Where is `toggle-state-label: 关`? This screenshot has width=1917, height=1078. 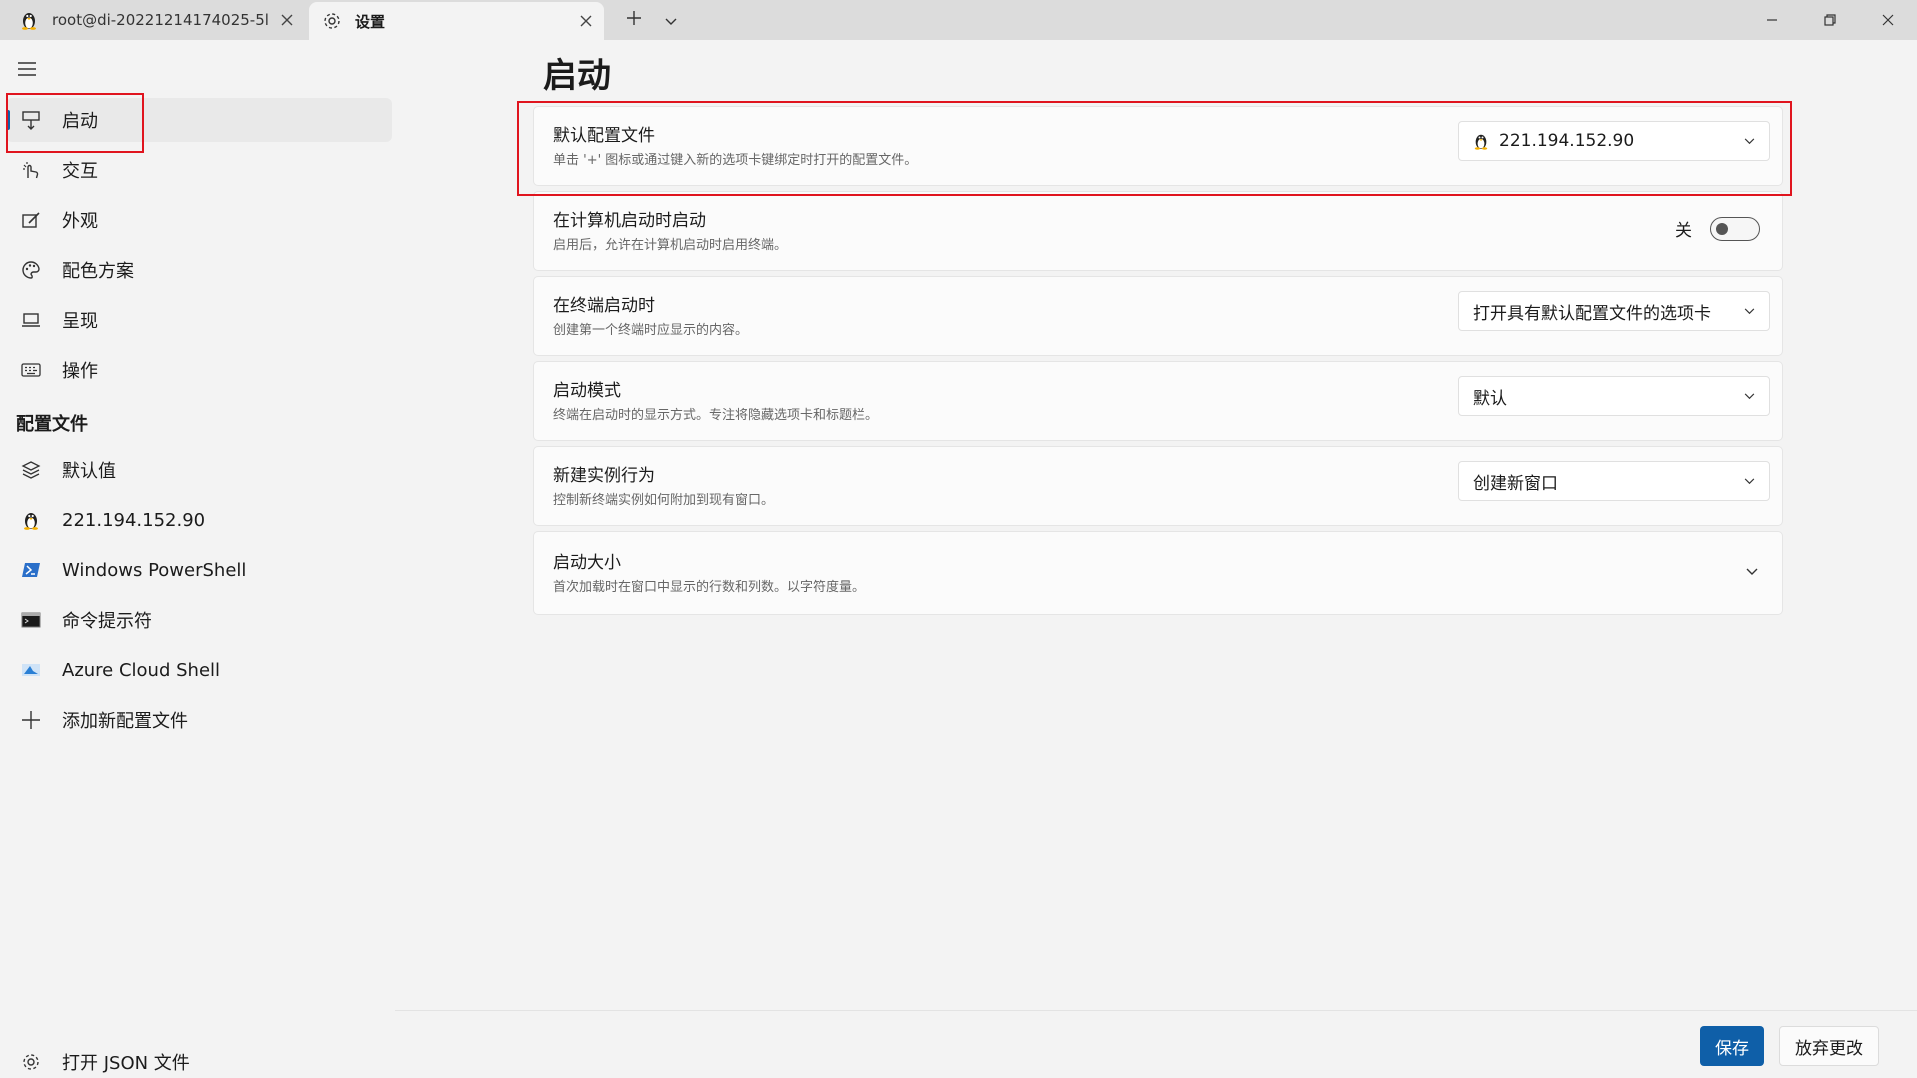
toggle-state-label: 关 is located at coordinates (1683, 231).